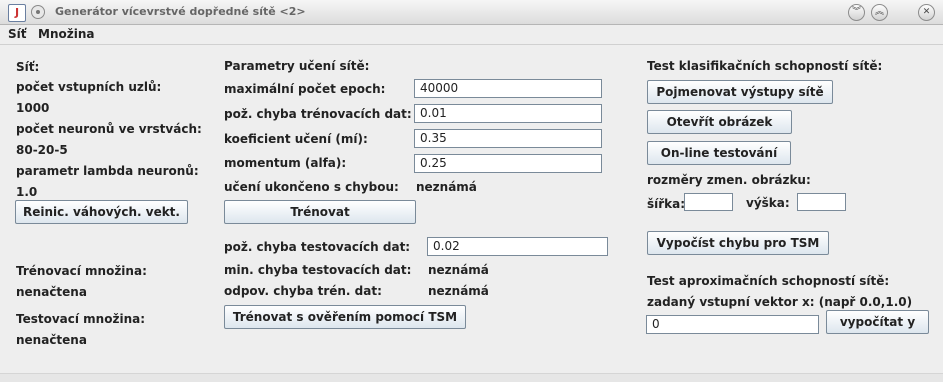 The width and height of the screenshot is (943, 382). What do you see at coordinates (66, 34) in the screenshot?
I see `menu-set: Množina` at bounding box center [66, 34].